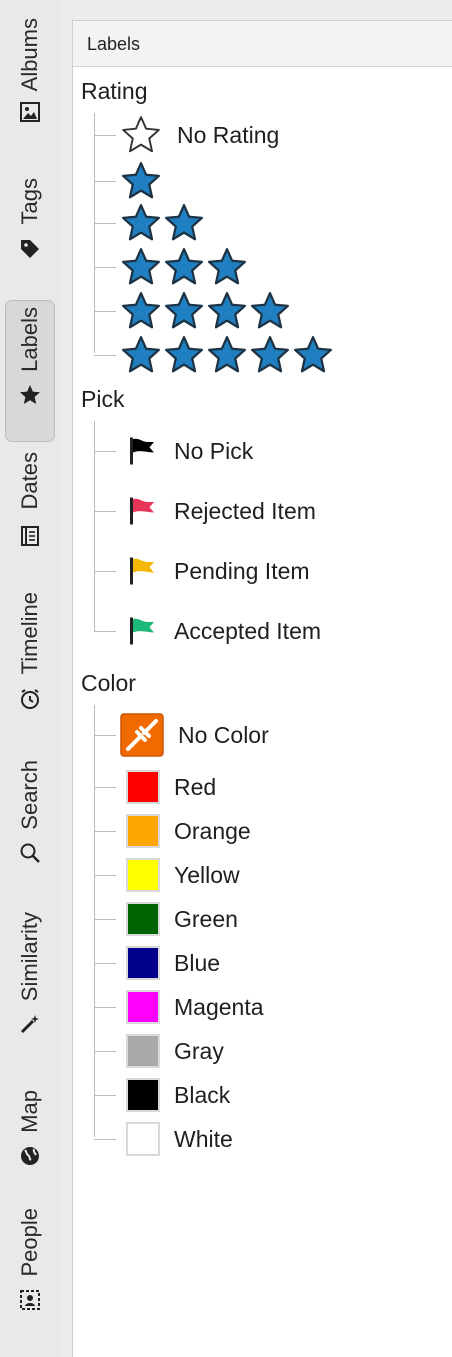 Image resolution: width=452 pixels, height=1357 pixels. Describe the element at coordinates (30, 1140) in the screenshot. I see `tab-map: Map` at that location.